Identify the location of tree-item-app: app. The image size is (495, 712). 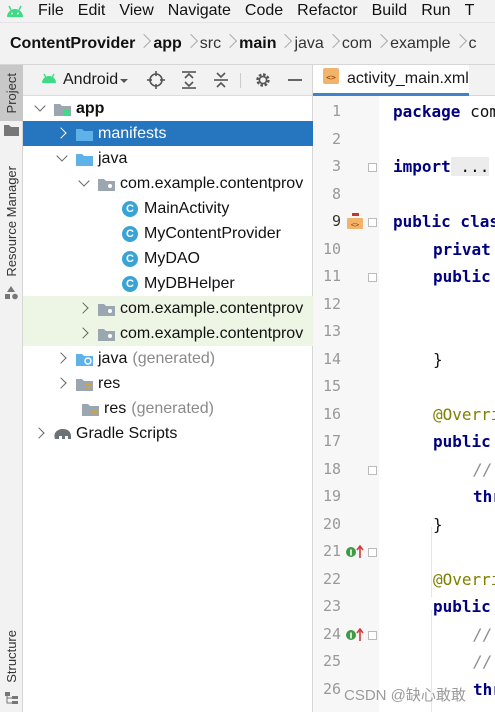
(168, 108).